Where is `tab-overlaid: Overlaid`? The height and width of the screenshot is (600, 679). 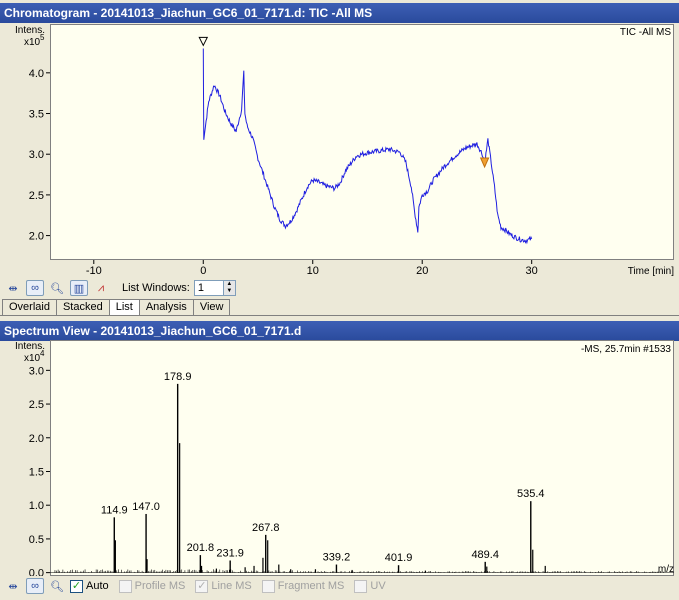
tab-overlaid: Overlaid is located at coordinates (29, 307).